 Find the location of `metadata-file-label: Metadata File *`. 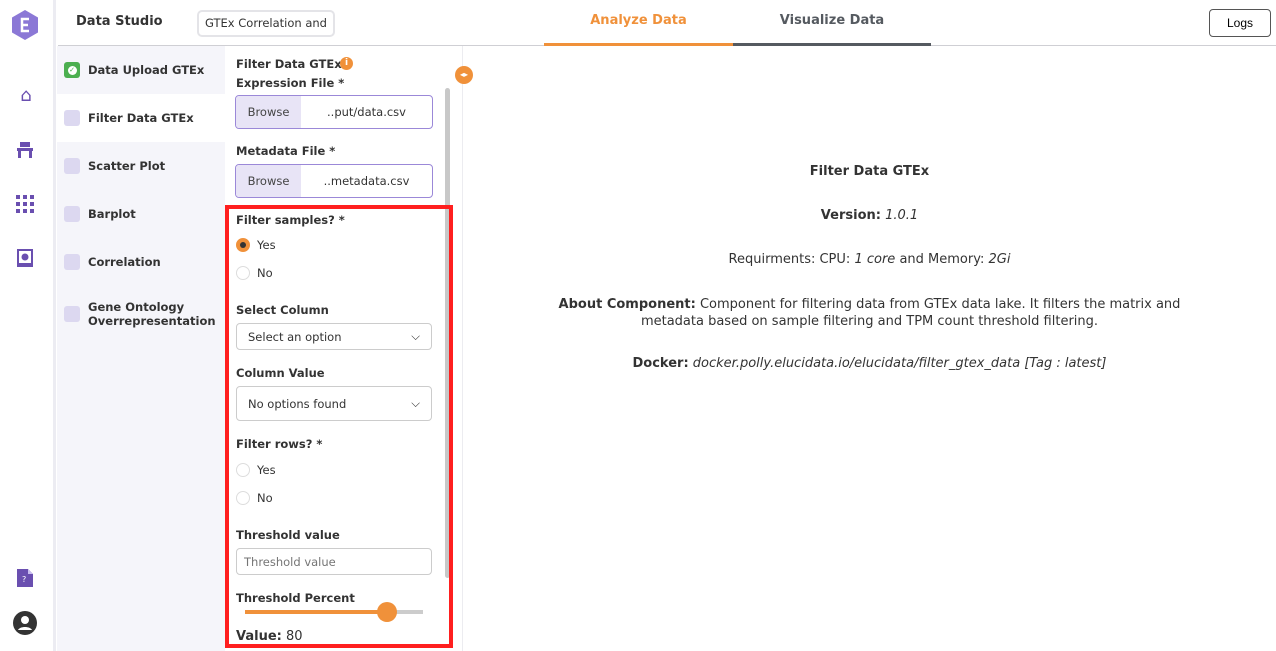

metadata-file-label: Metadata File * is located at coordinates (286, 151).